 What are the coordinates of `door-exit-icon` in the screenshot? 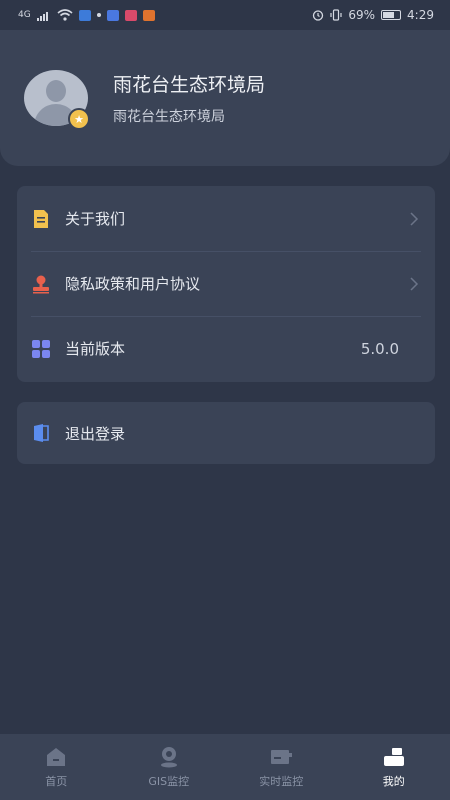 It's located at (41, 433).